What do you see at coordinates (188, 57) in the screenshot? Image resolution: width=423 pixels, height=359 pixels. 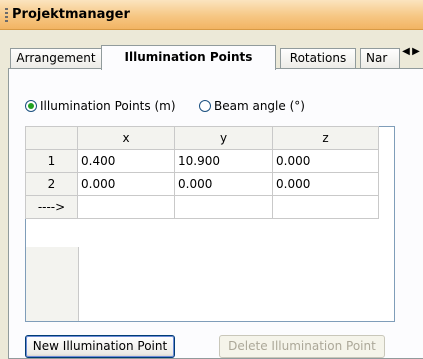 I see `tab-illumination-points: Illumination Points` at bounding box center [188, 57].